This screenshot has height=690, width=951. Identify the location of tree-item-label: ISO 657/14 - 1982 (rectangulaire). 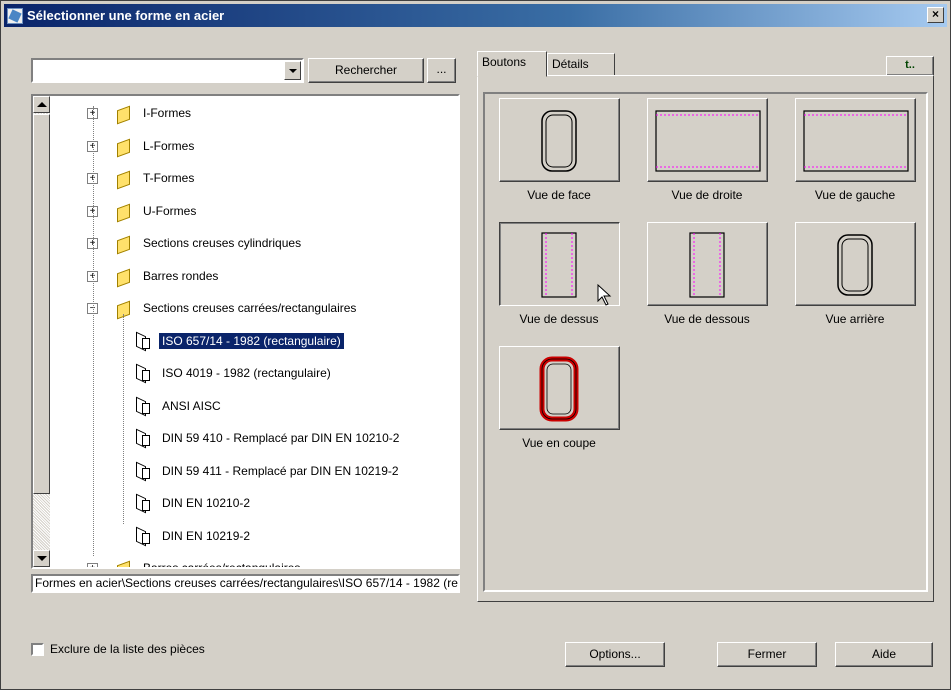
(251, 340).